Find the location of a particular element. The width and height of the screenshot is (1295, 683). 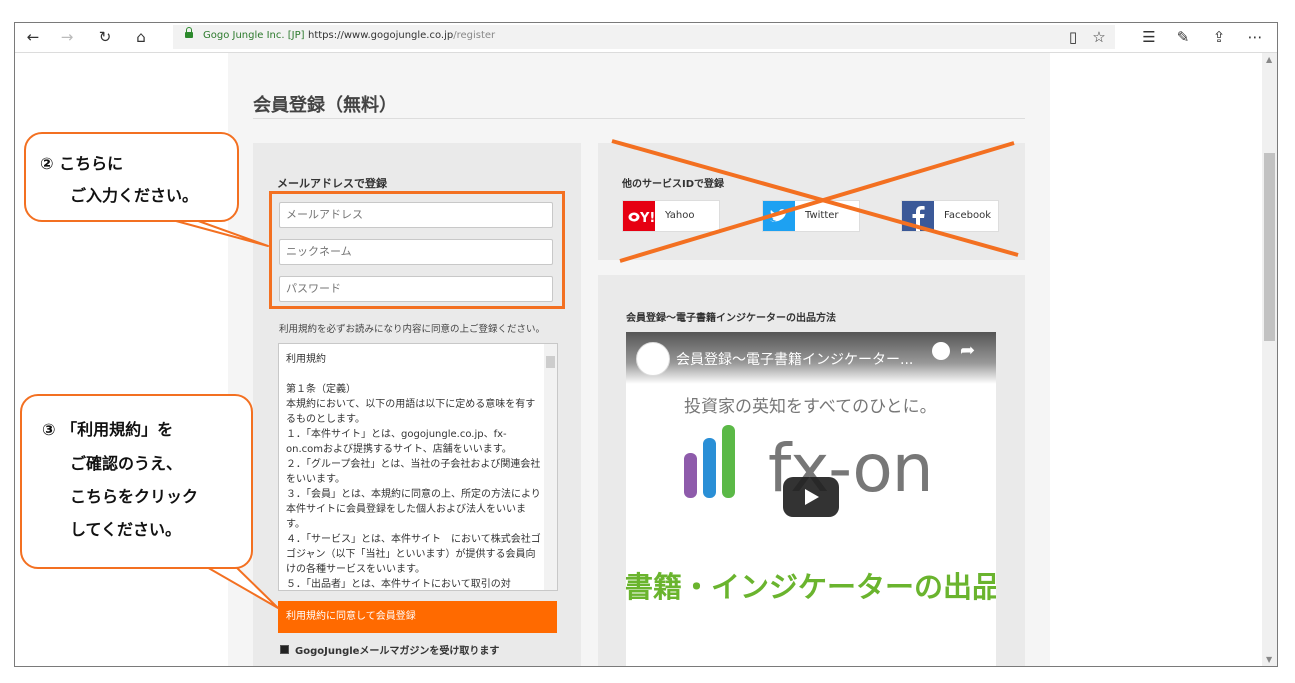

url-host: https://www.gogojungle.co.jp is located at coordinates (381, 35).